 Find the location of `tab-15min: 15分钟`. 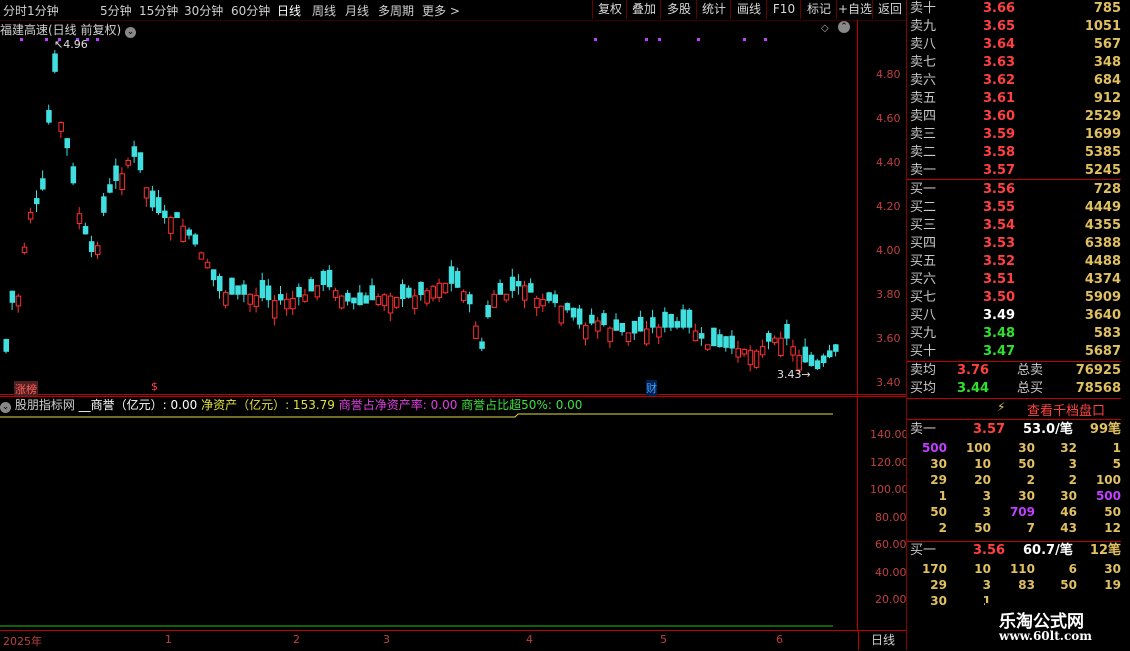

tab-15min: 15分钟 is located at coordinates (158, 10).